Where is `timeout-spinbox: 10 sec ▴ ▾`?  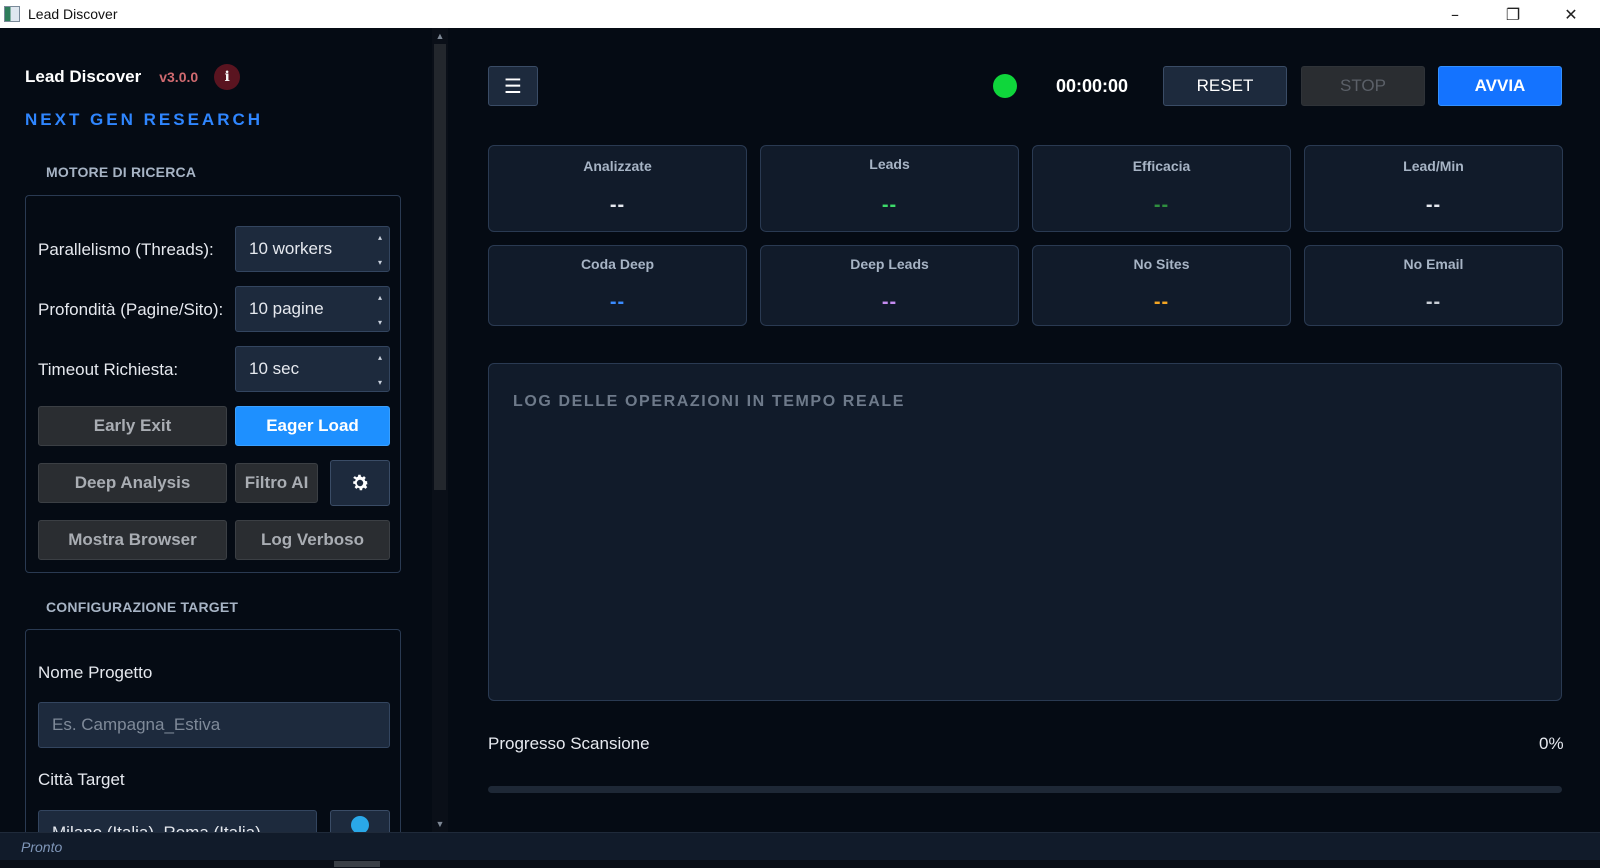
timeout-spinbox: 10 sec ▴ ▾ is located at coordinates (312, 369).